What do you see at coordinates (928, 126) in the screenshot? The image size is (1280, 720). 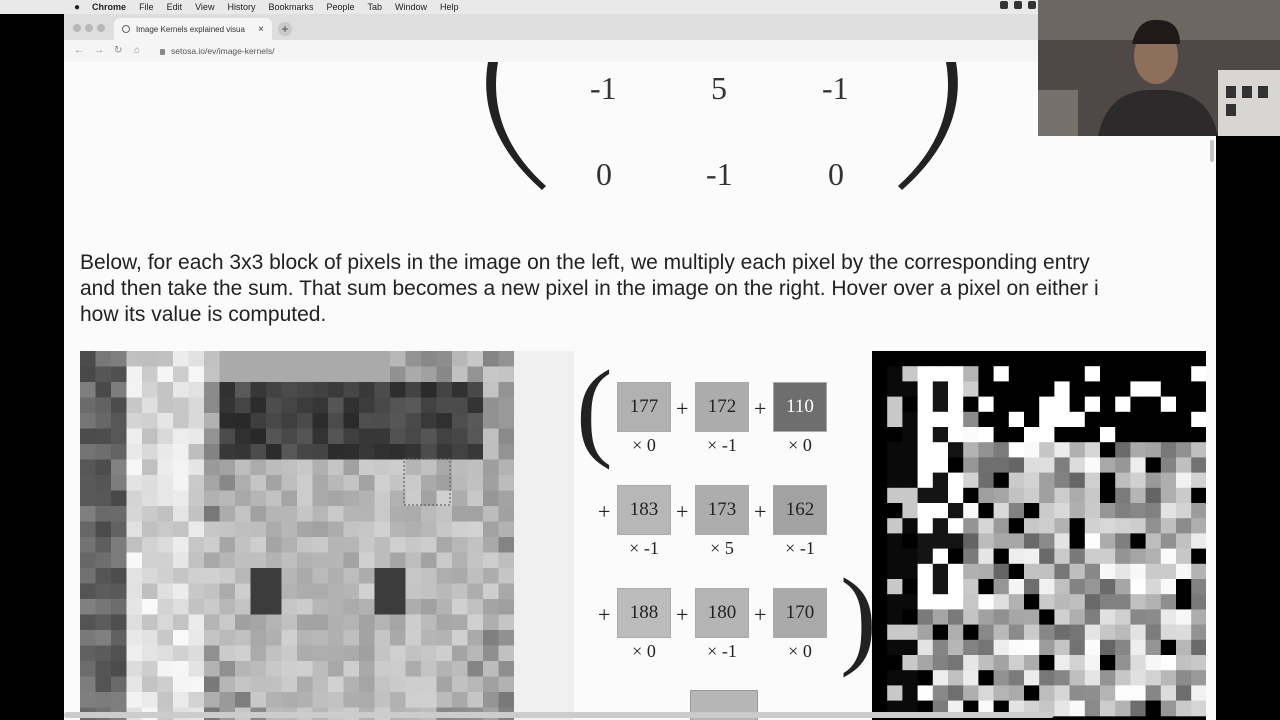 I see `matrix-bracket-right` at bounding box center [928, 126].